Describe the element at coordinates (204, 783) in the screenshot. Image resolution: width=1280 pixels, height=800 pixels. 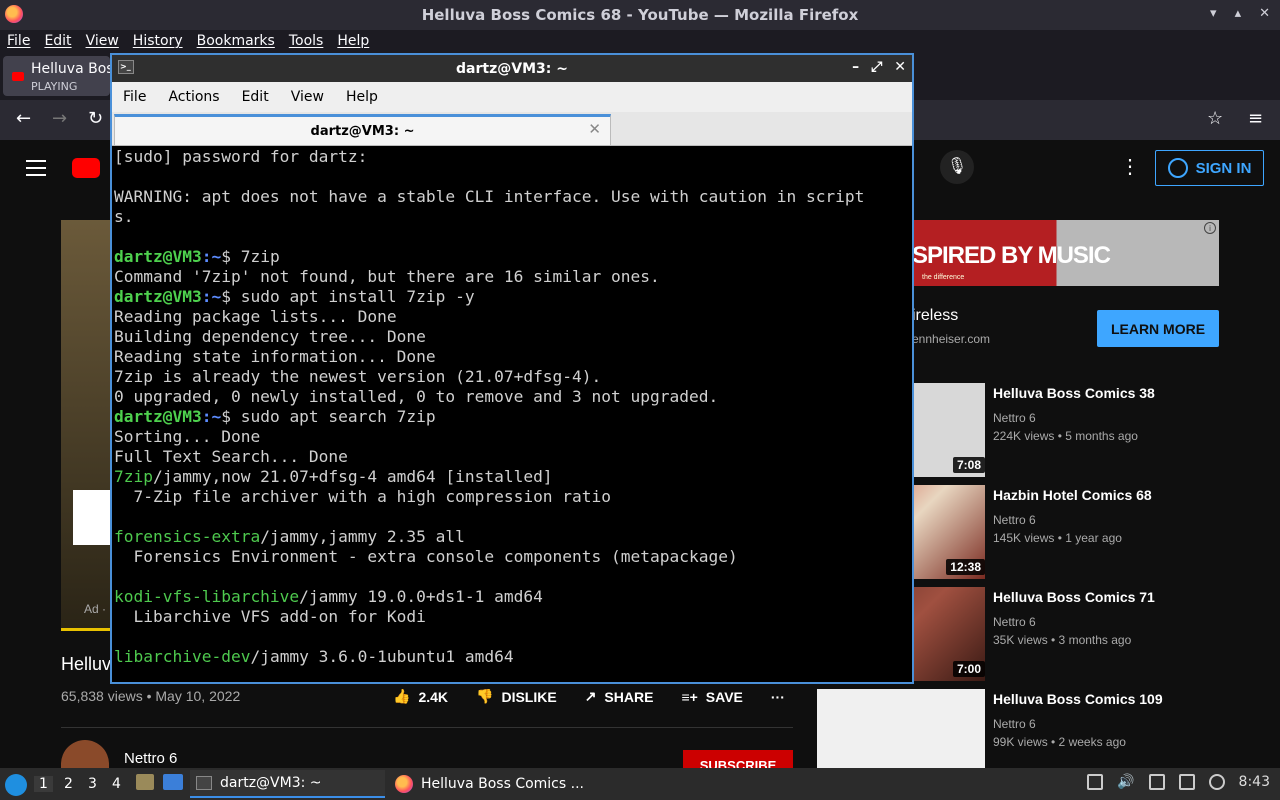
I see `terminal-icon` at that location.